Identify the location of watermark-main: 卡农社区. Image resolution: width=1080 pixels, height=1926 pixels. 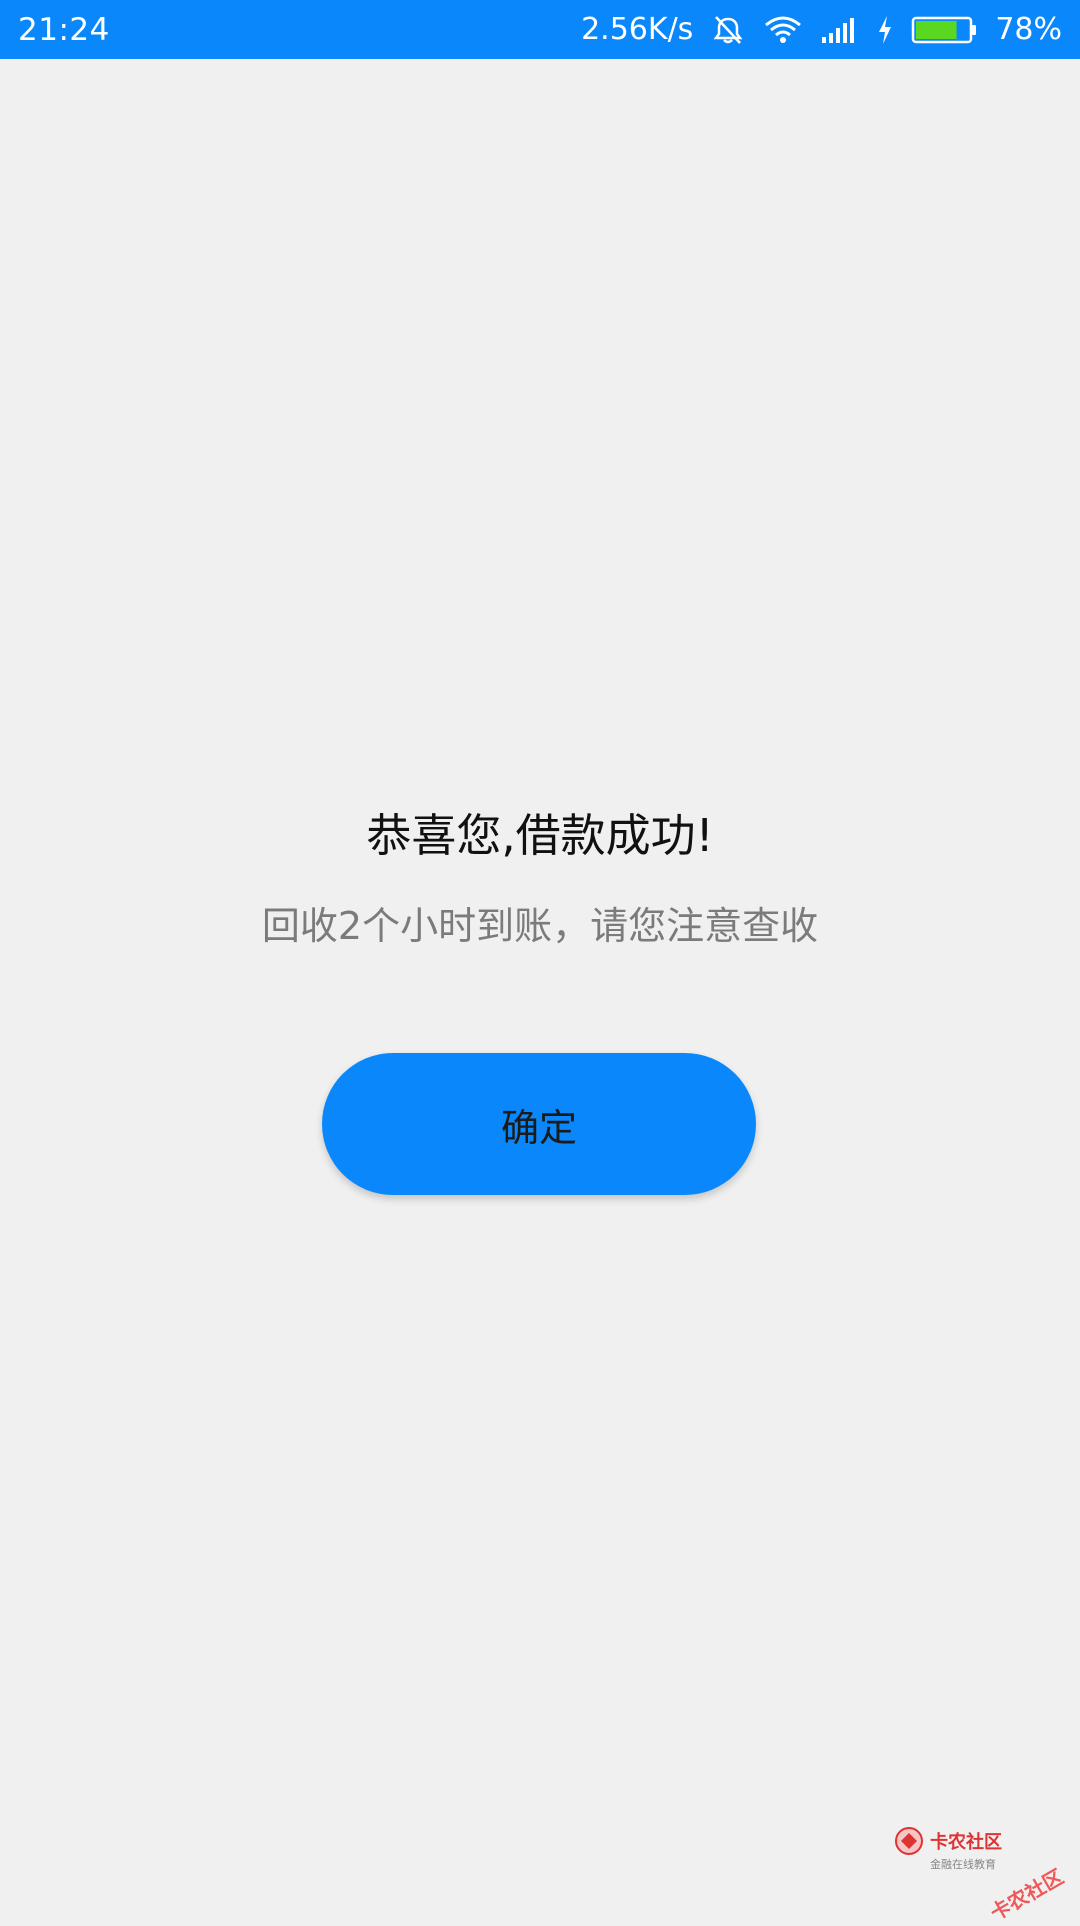
(948, 1841).